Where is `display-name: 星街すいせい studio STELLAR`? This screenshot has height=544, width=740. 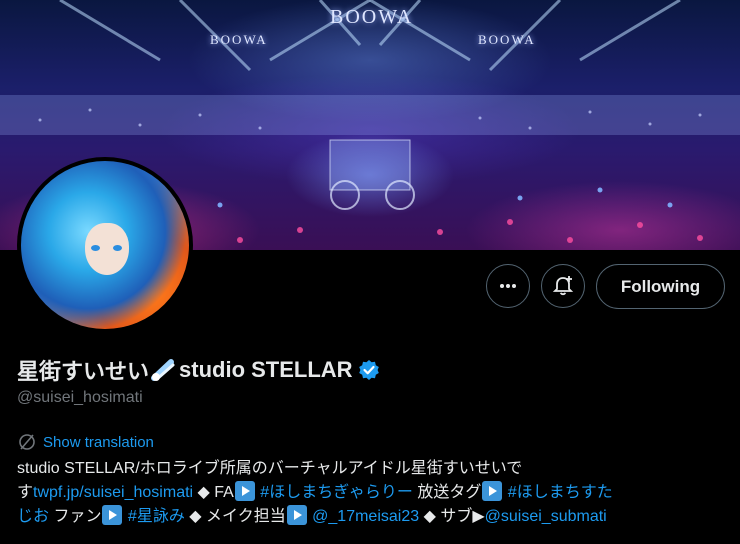 display-name: 星街すいせい studio STELLAR is located at coordinates (198, 370).